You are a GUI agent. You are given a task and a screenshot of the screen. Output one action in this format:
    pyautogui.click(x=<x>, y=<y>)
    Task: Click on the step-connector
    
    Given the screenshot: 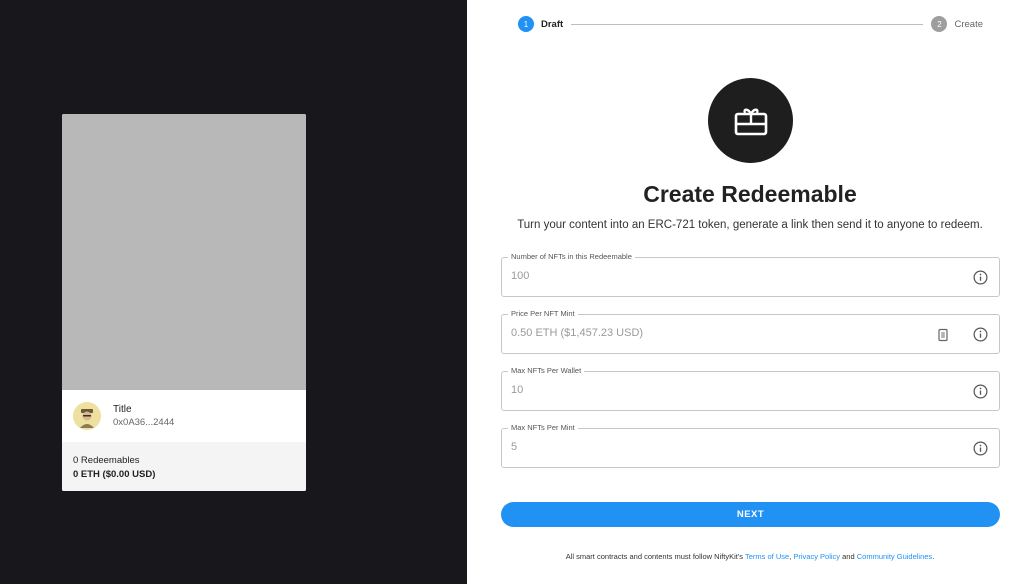 What is the action you would take?
    pyautogui.click(x=747, y=24)
    